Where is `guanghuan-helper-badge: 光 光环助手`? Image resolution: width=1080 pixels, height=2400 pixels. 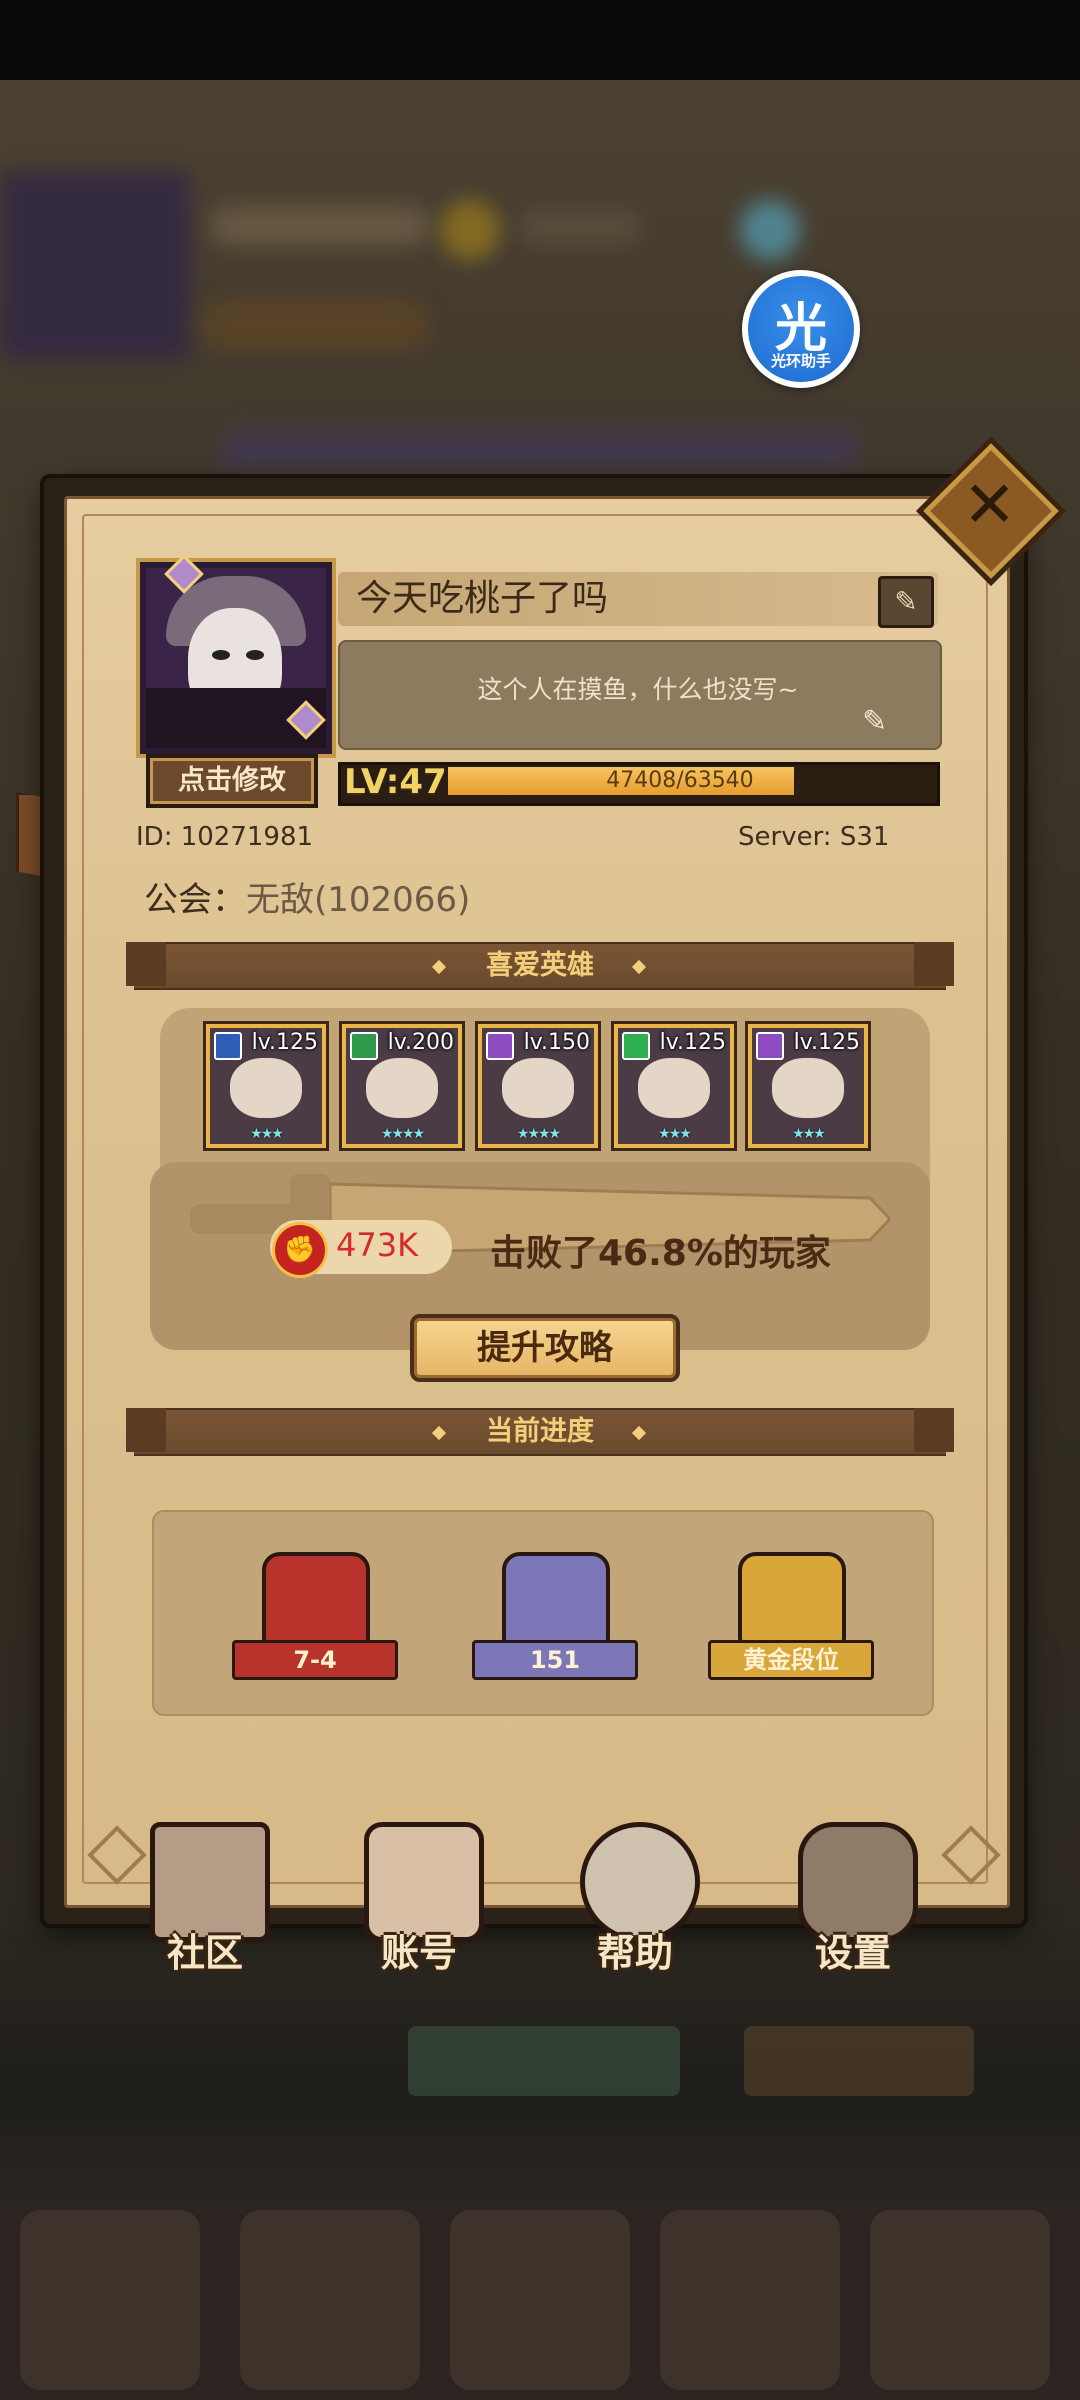 guanghuan-helper-badge: 光 光环助手 is located at coordinates (801, 329).